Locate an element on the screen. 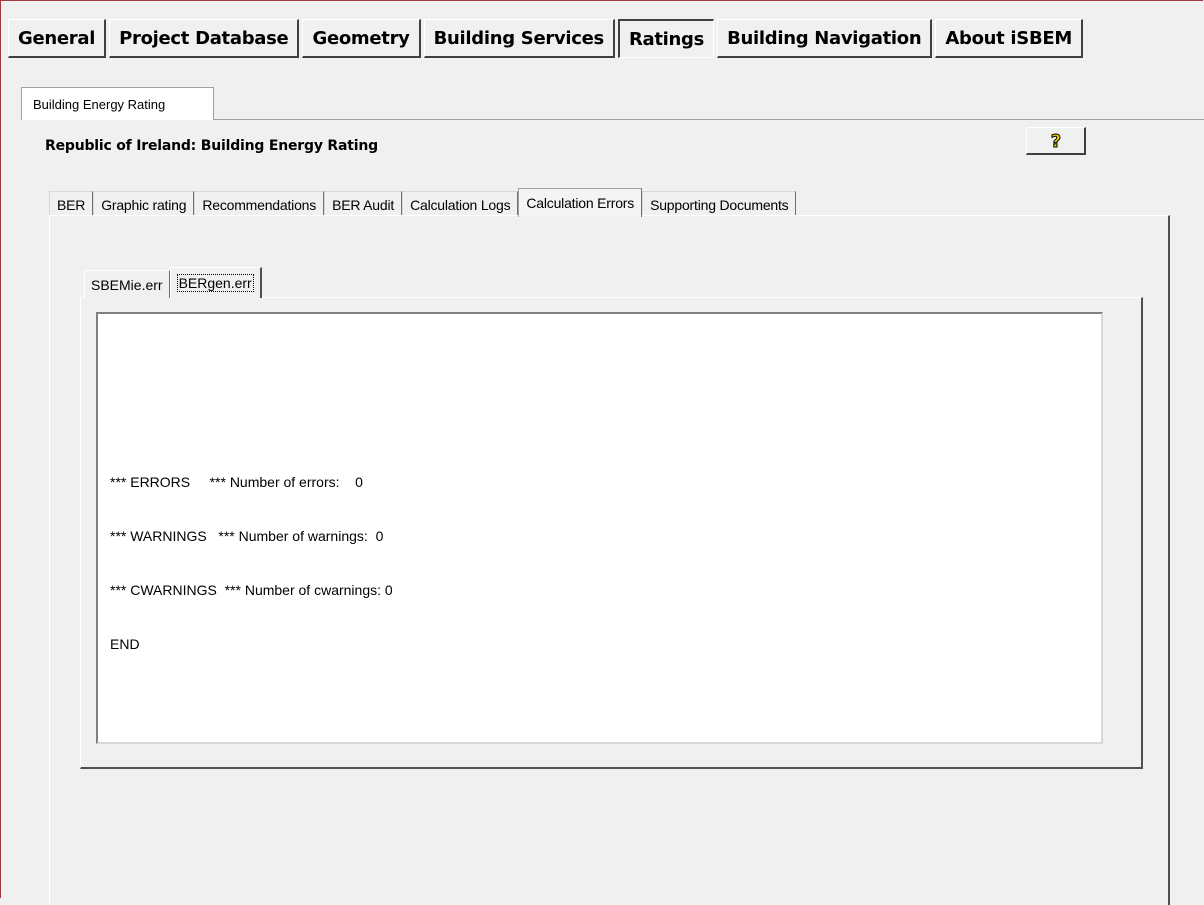 This screenshot has height=905, width=1204. help-question-icon: ? is located at coordinates (1055, 141).